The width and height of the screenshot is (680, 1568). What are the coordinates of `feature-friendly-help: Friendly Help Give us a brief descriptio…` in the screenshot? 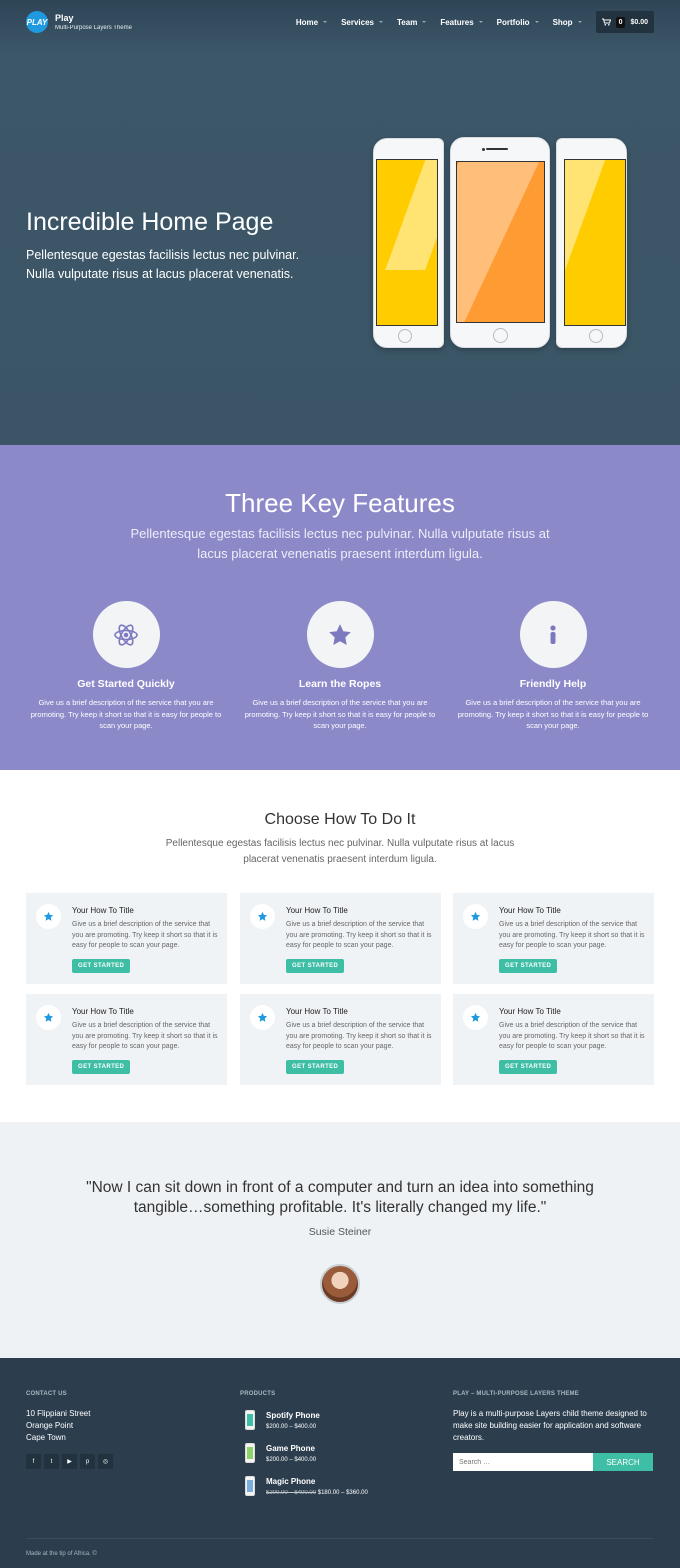 It's located at (553, 666).